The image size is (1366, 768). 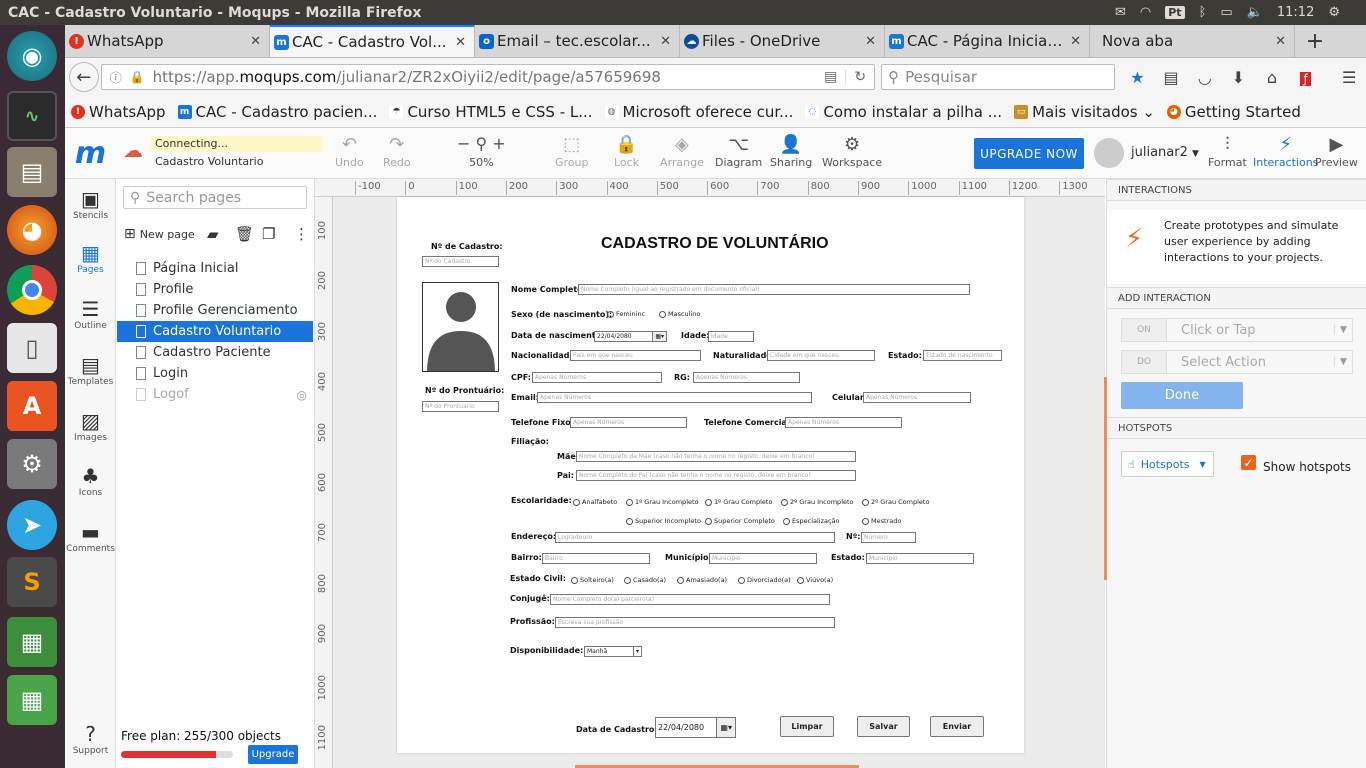 What do you see at coordinates (695, 622) in the screenshot?
I see `profissao-input: Escreva sua profissão` at bounding box center [695, 622].